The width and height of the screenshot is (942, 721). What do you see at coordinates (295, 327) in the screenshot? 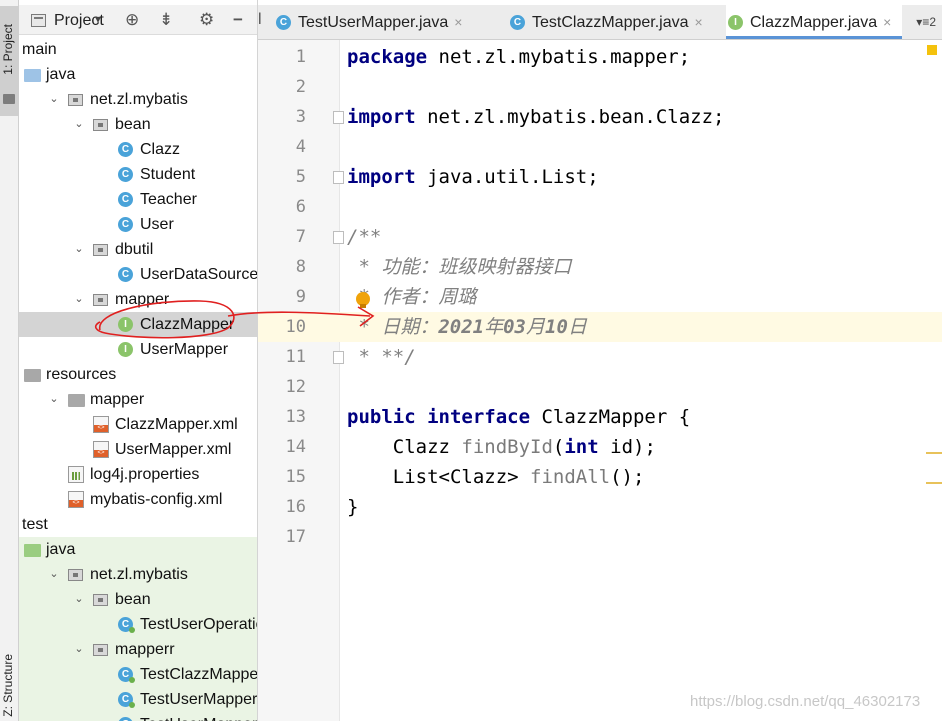
I see `line-number: 10` at bounding box center [295, 327].